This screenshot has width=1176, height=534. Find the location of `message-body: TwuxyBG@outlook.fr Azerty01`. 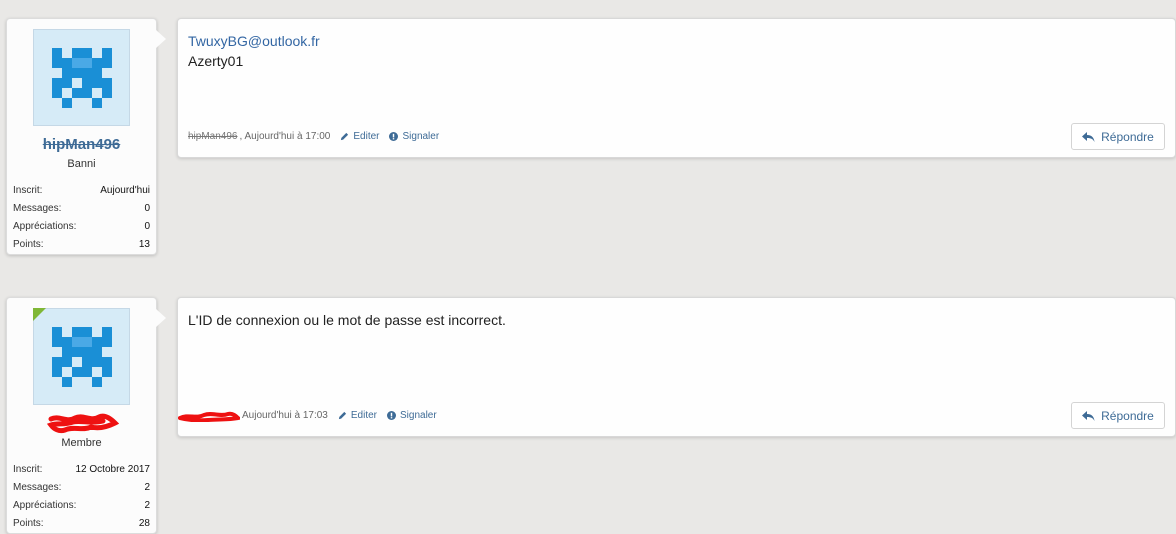

message-body: TwuxyBG@outlook.fr Azerty01 is located at coordinates (254, 51).